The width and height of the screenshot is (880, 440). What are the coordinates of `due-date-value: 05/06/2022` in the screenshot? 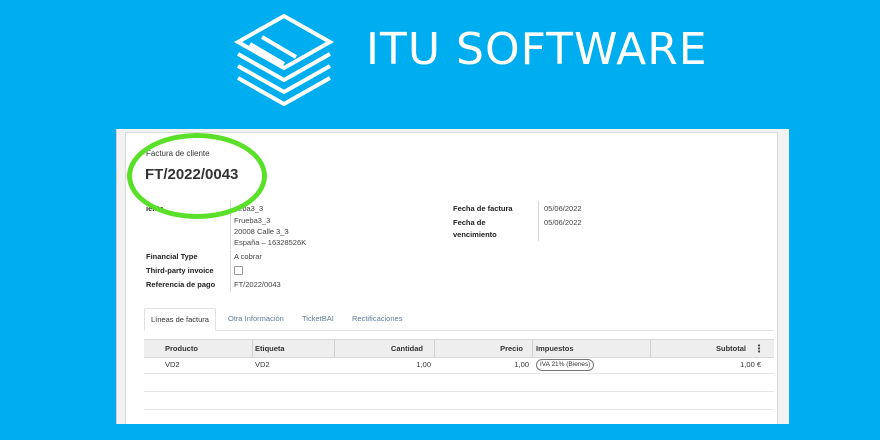 It's located at (563, 222).